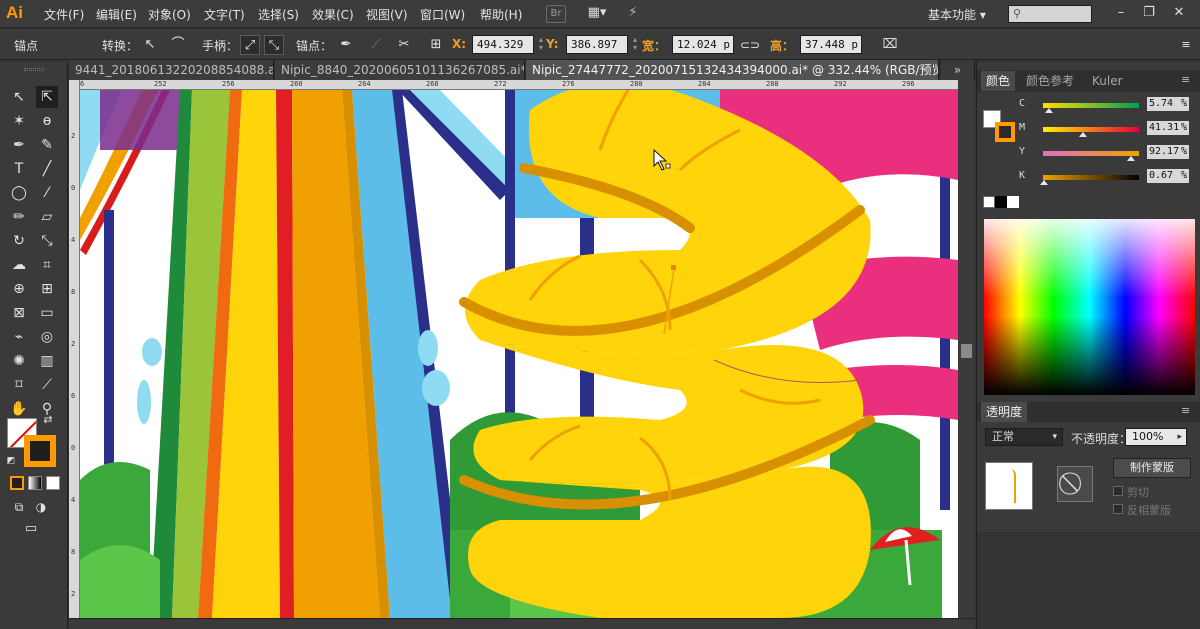  I want to click on pencil-tool-icon: ✏, so click(19, 217).